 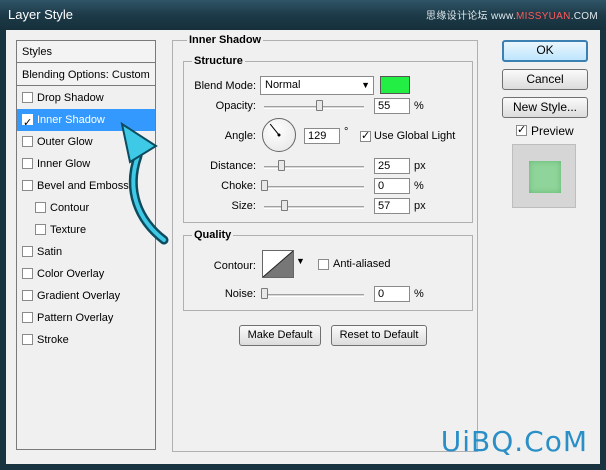 I want to click on watermark-top-site-a: www., so click(x=503, y=16).